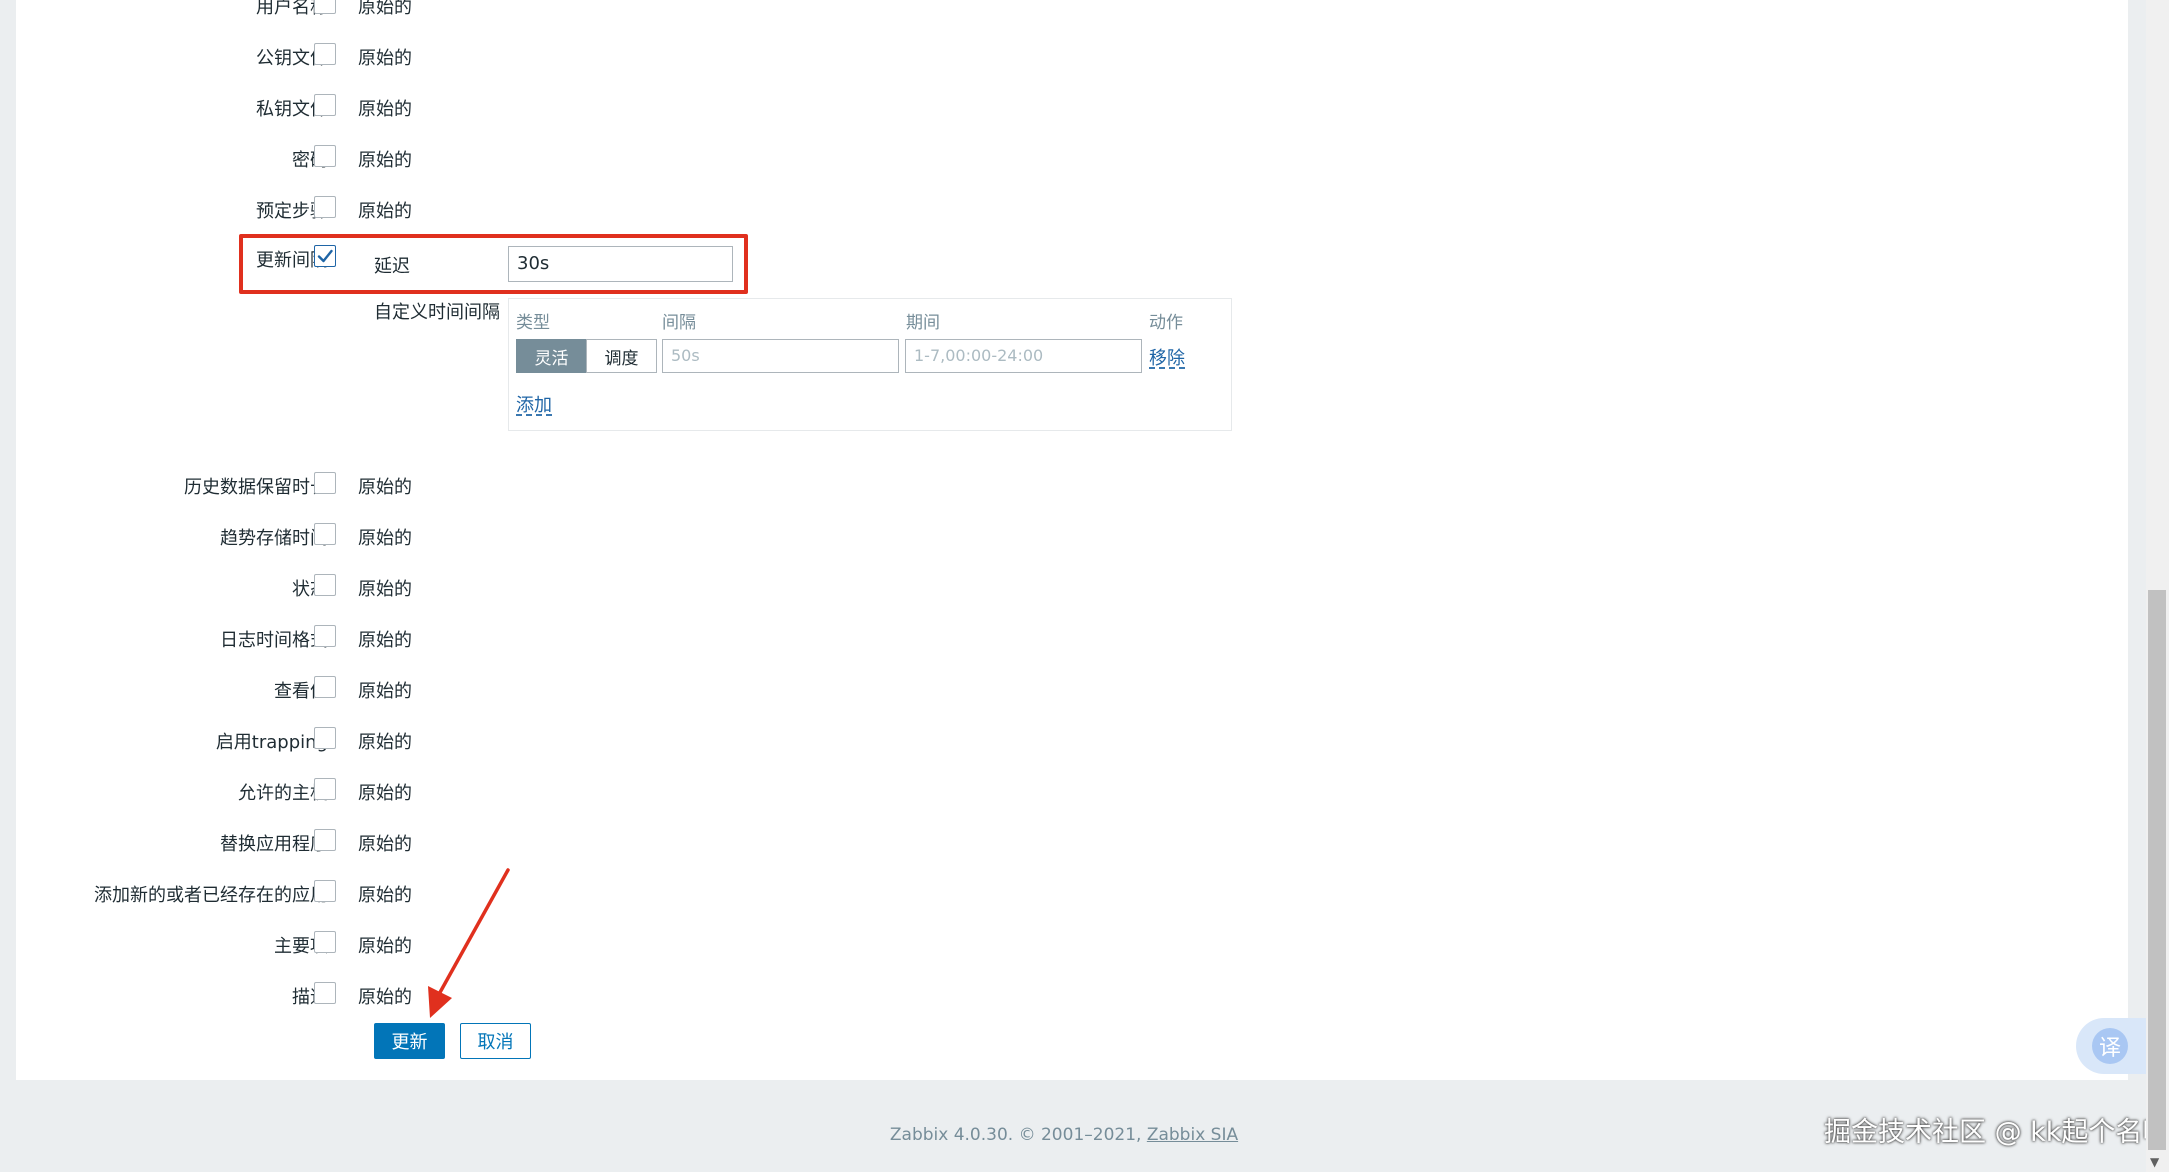 The height and width of the screenshot is (1172, 2169). Describe the element at coordinates (1072, 588) in the screenshot. I see `row-status: 状态 原始的` at that location.